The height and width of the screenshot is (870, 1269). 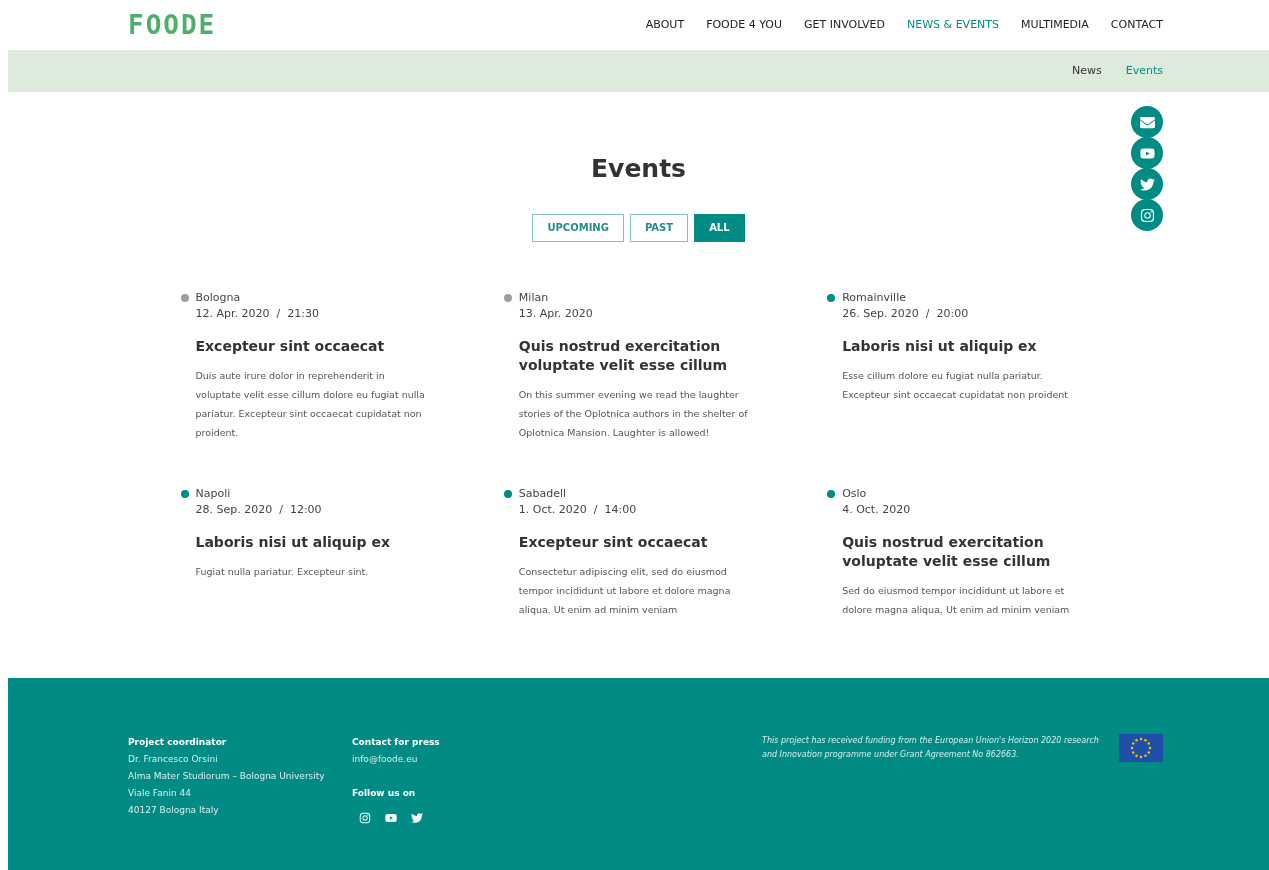 What do you see at coordinates (633, 413) in the screenshot?
I see `event-description: On this summer evening we read the laughter stories of the Oplotnica authors in the shelter of Oplotnica Mansion. Laughter is allowed!` at bounding box center [633, 413].